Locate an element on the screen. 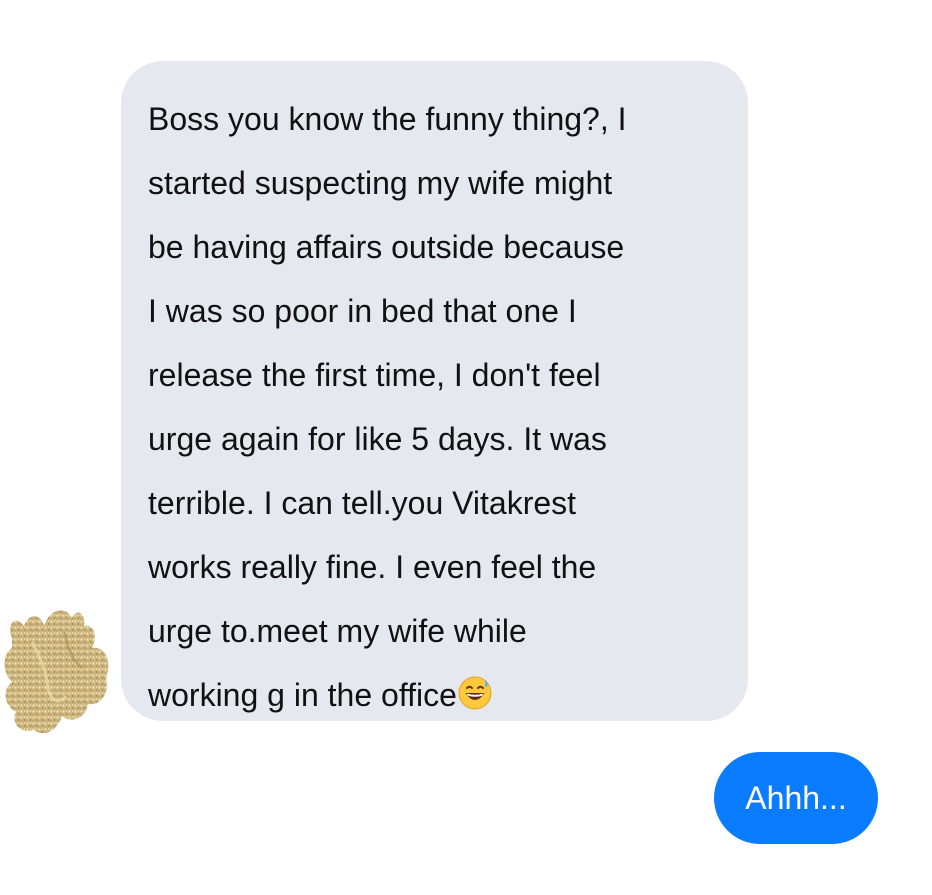 Image resolution: width=932 pixels, height=895 pixels. message-line: terrible. I can tell.you Vitakrest is located at coordinates (362, 503).